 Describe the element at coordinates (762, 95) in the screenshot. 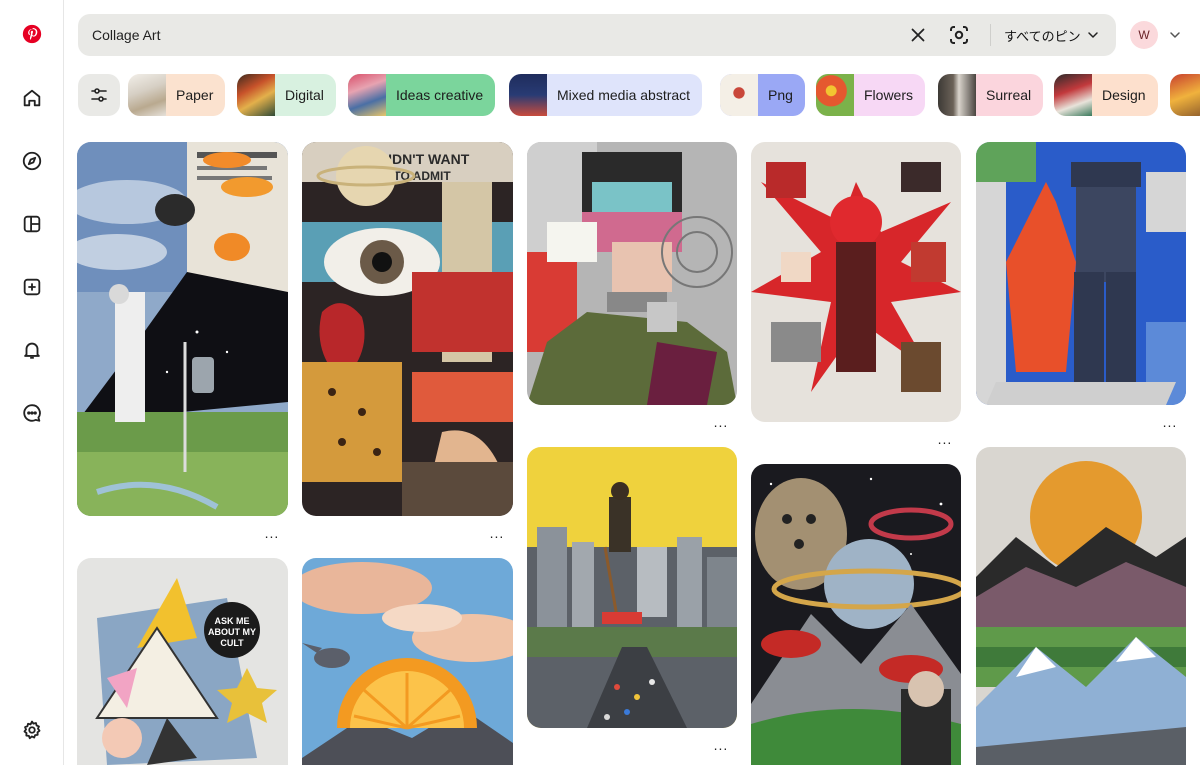

I see `chip-png: Png` at that location.